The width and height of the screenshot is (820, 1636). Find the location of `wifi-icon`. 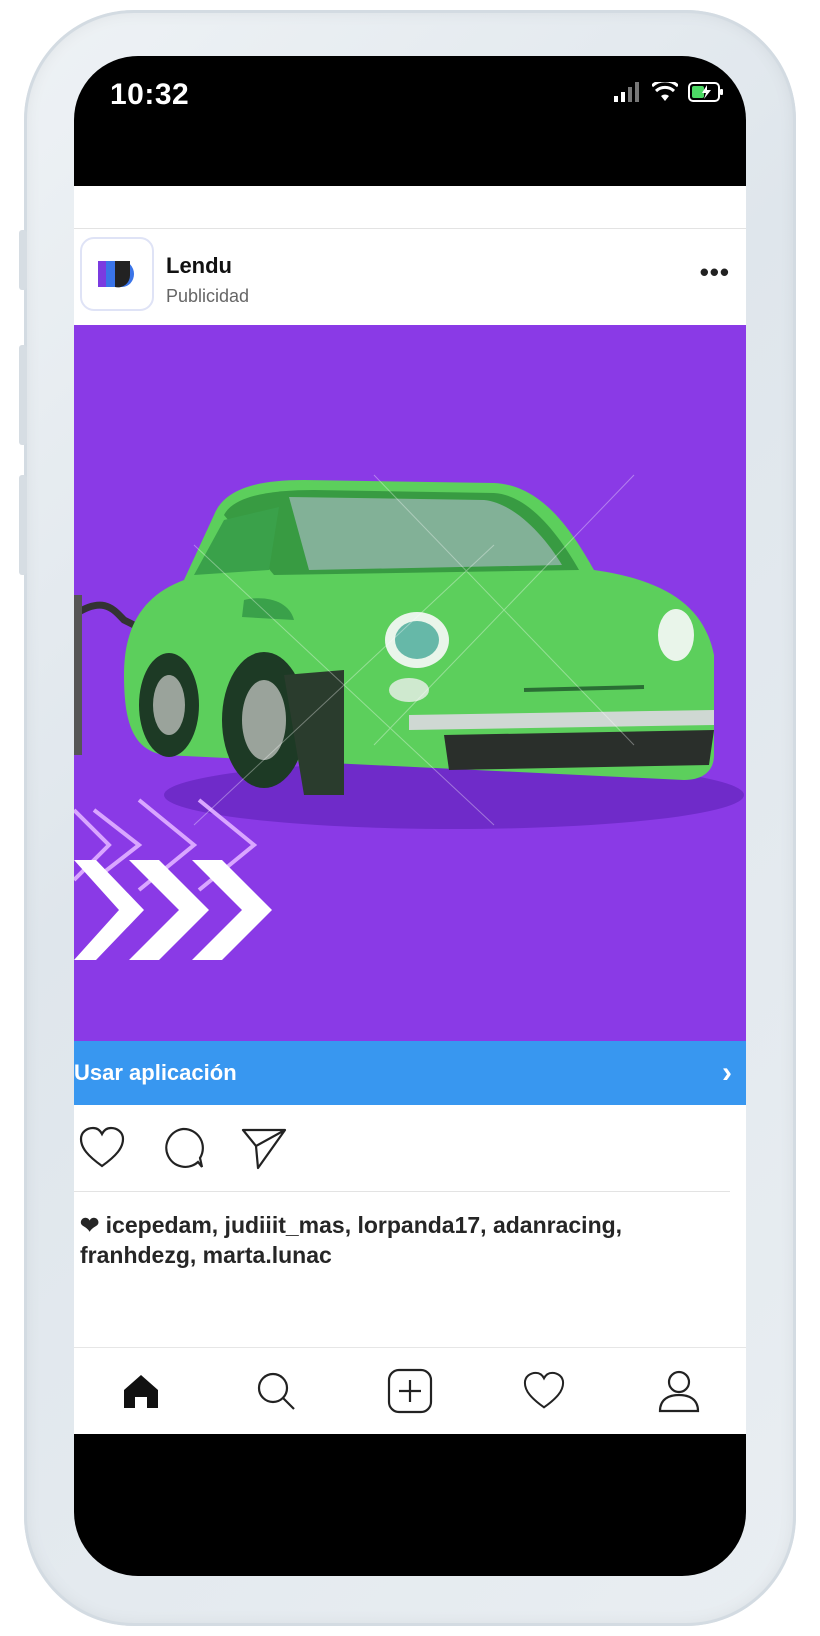

wifi-icon is located at coordinates (665, 91).